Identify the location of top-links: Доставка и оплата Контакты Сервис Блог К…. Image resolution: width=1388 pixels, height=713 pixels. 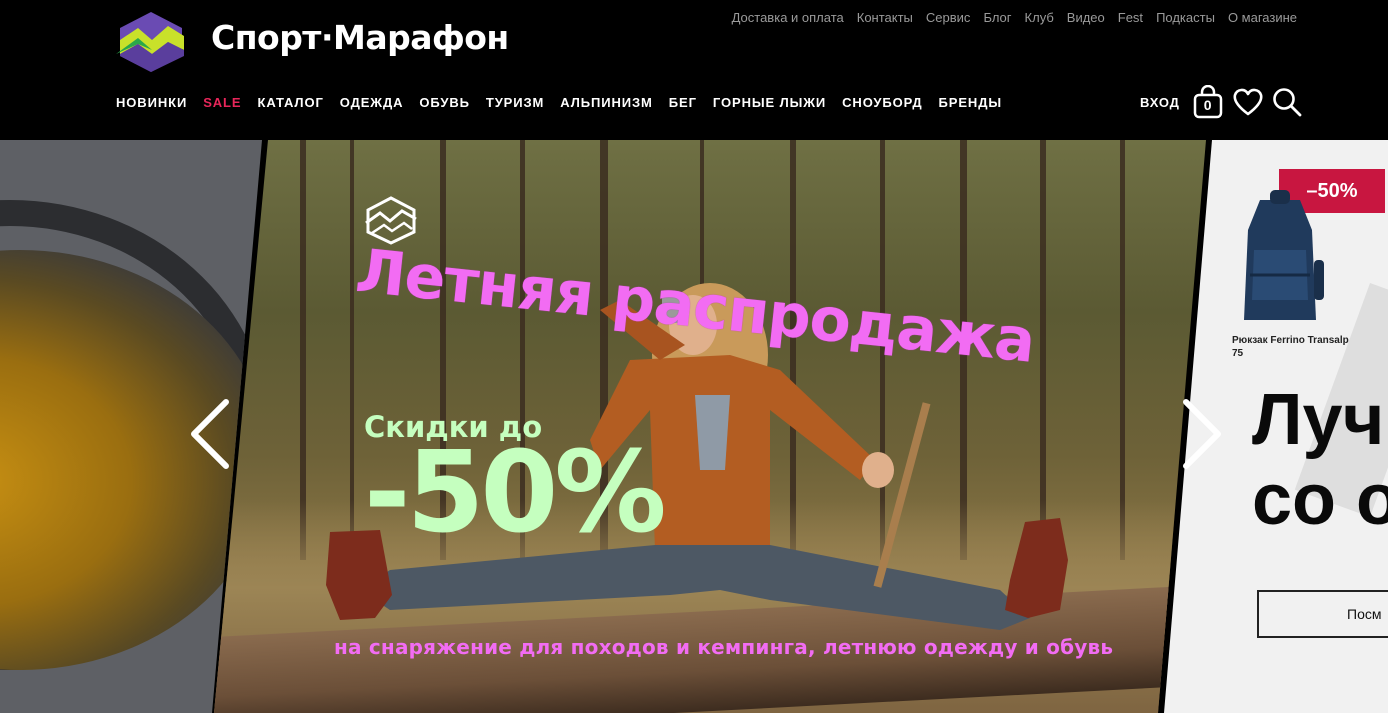
(1014, 17).